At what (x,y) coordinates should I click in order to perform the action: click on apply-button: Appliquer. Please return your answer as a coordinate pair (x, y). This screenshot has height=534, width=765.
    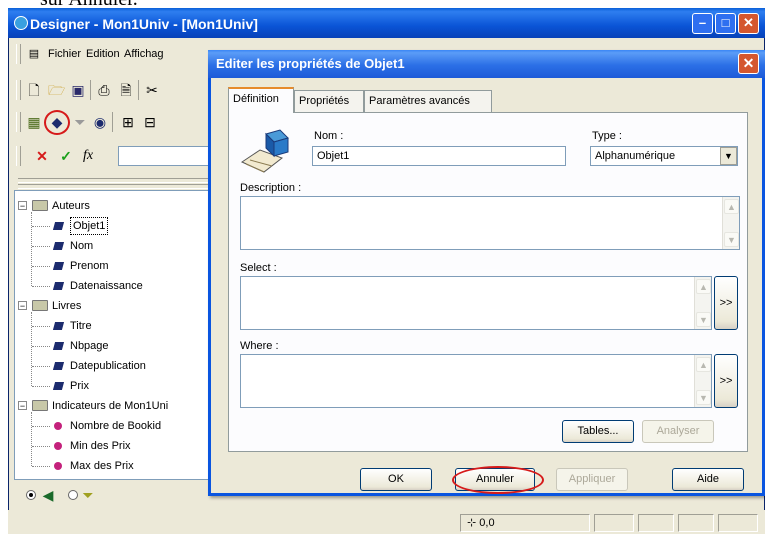
    Looking at the image, I should click on (592, 479).